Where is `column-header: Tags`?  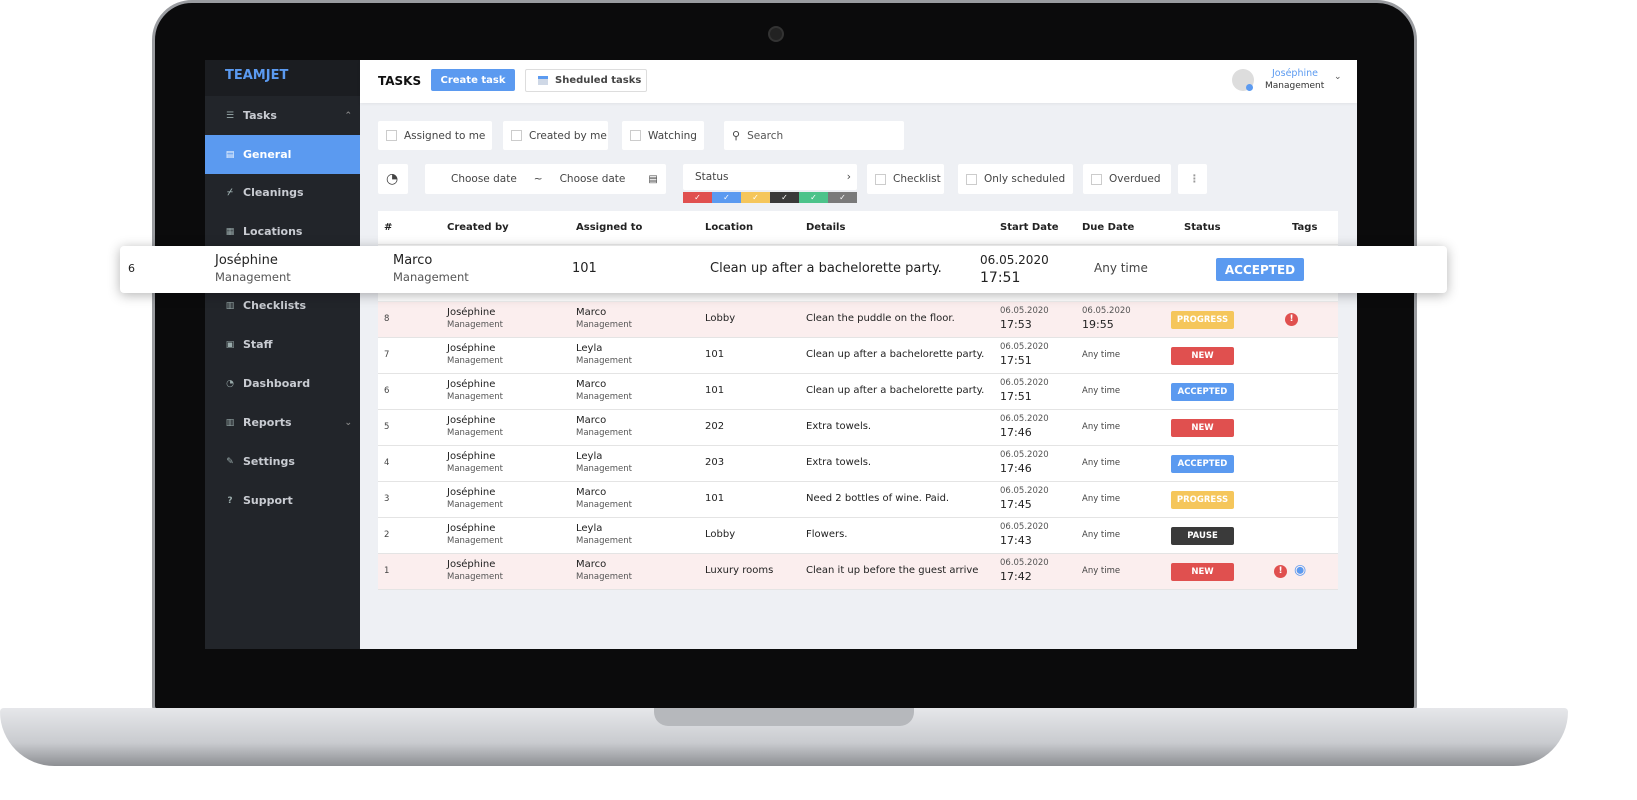 column-header: Tags is located at coordinates (1304, 227).